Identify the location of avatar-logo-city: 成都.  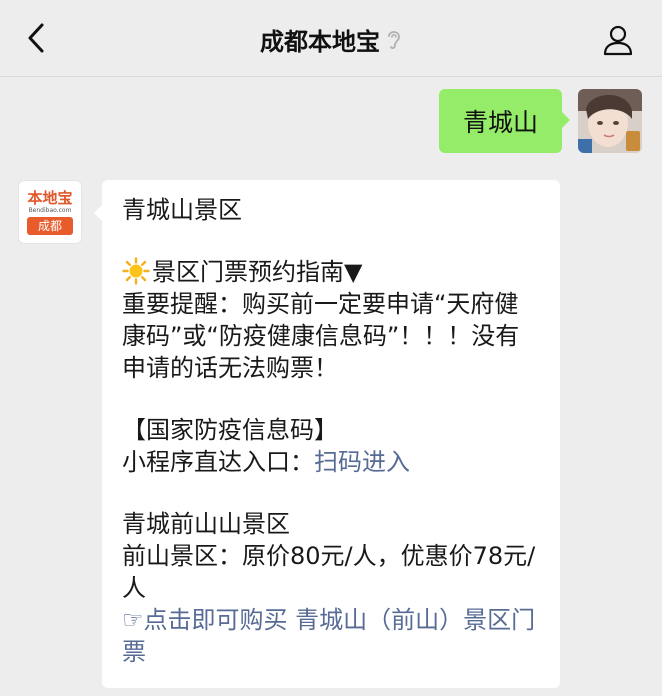
(50, 226).